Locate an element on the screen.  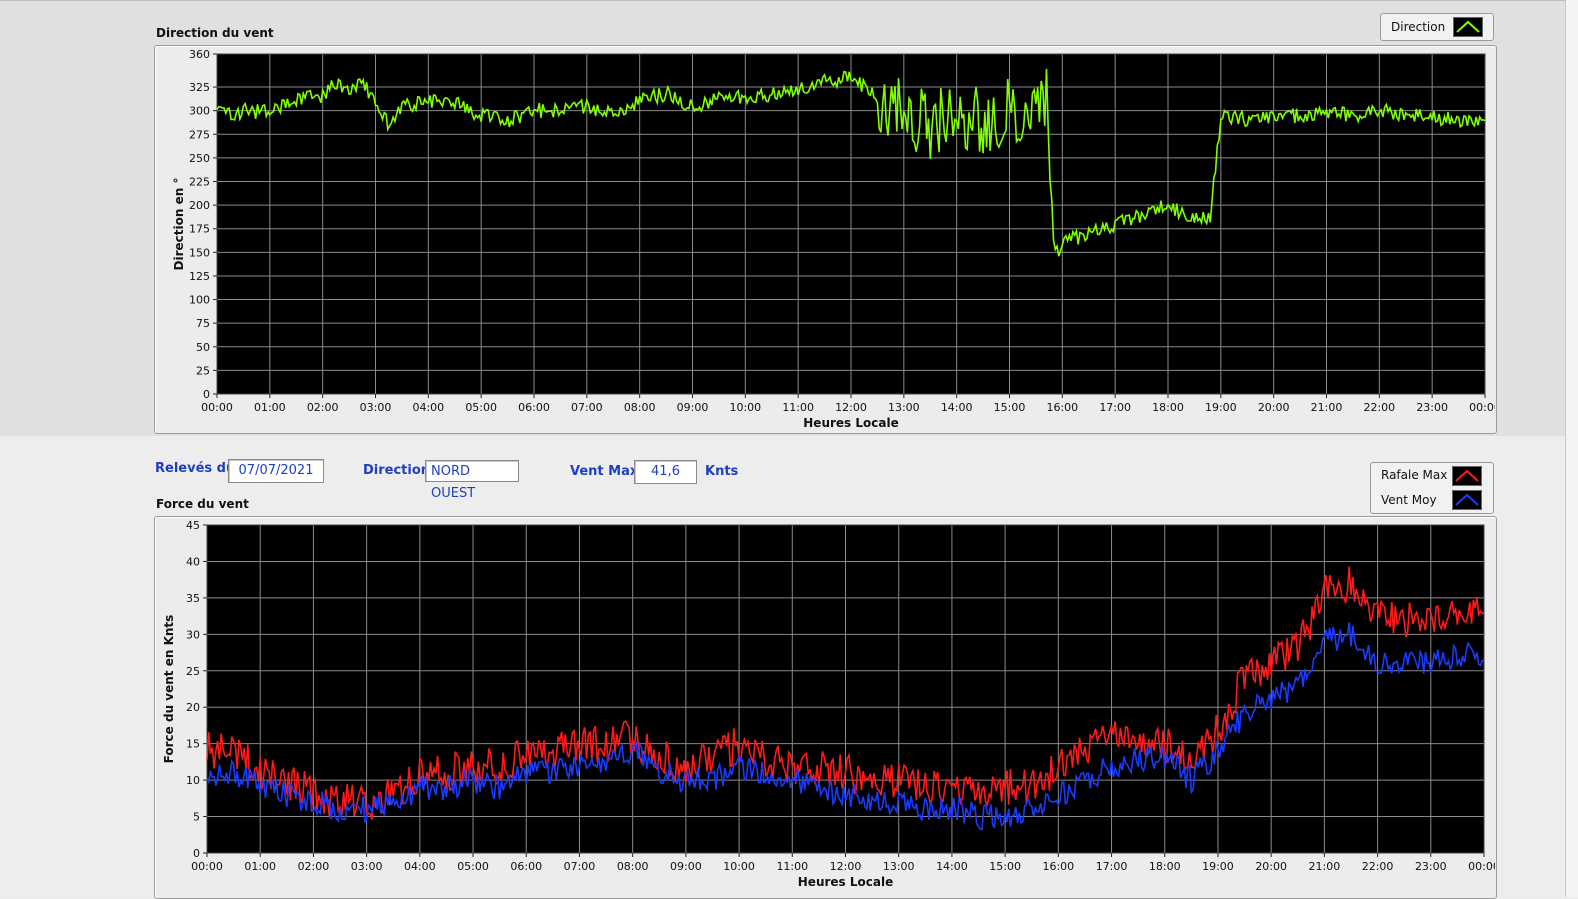
force-xtick-label: 05:00 is located at coordinates (473, 866).